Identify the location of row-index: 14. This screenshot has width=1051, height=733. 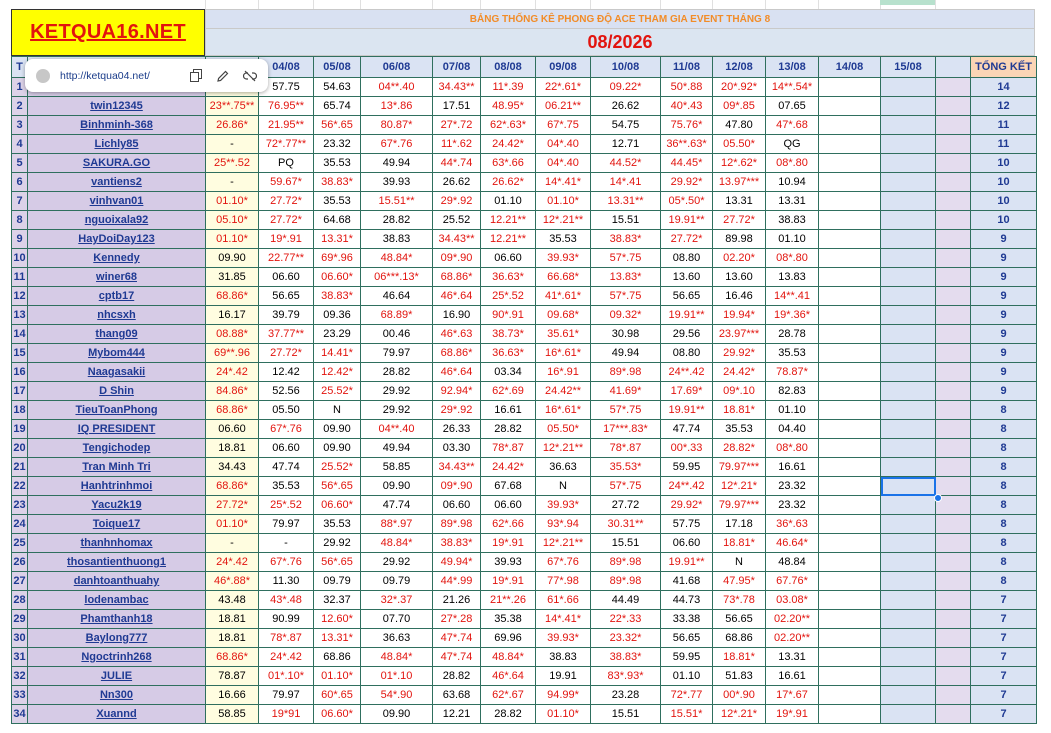
(19, 334).